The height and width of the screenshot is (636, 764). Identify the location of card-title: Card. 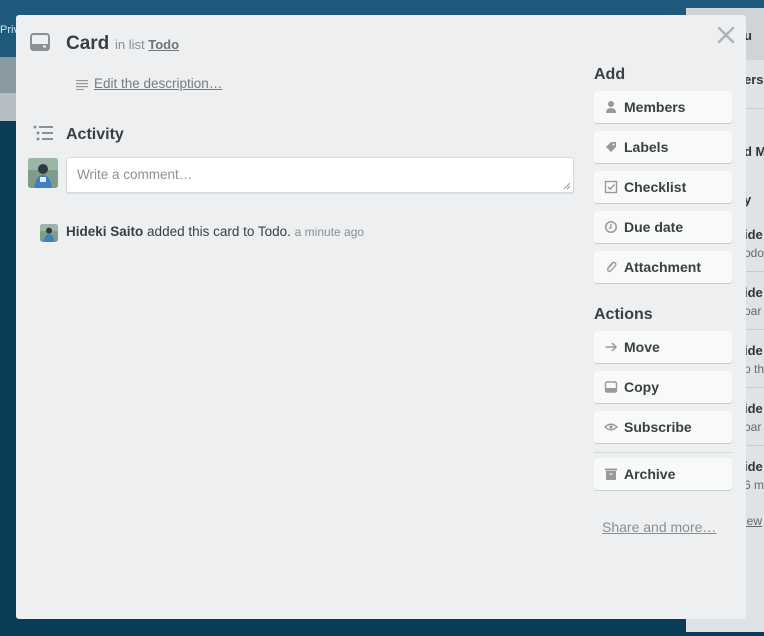
(87, 44).